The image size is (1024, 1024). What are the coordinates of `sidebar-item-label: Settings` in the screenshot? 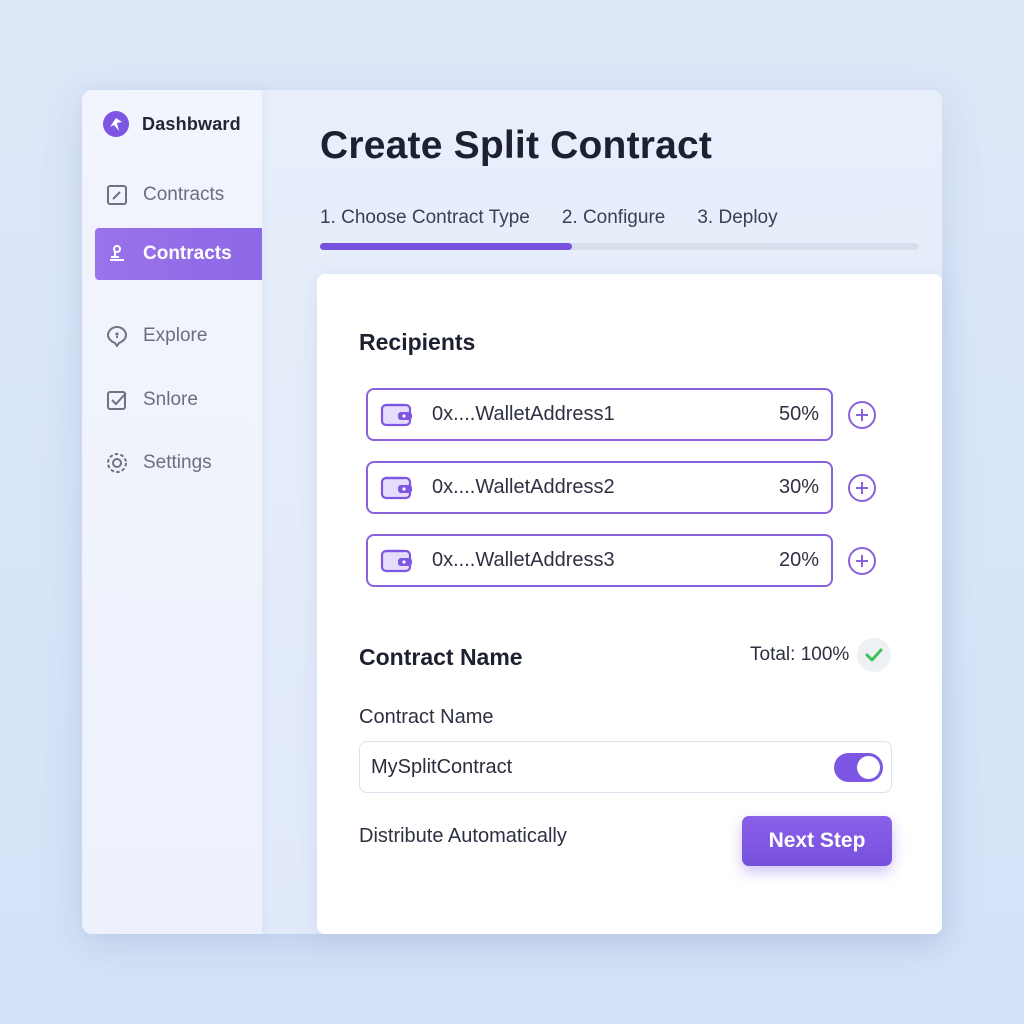 It's located at (177, 462).